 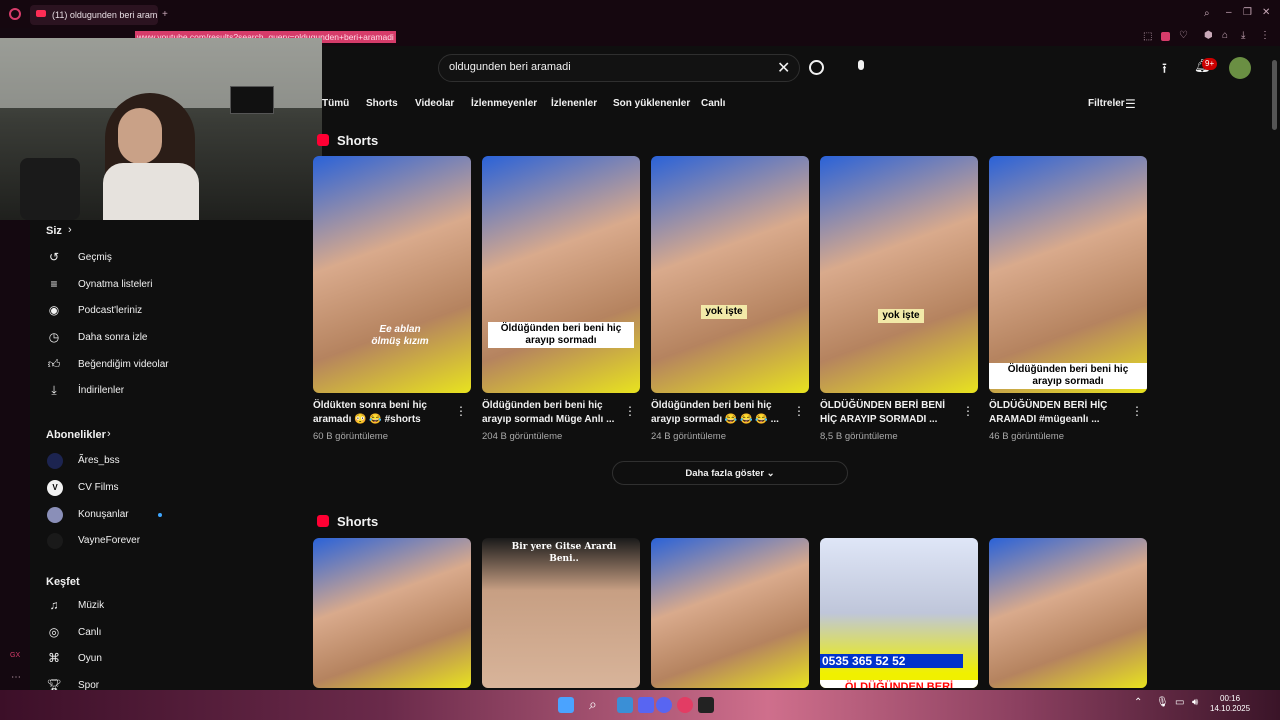 What do you see at coordinates (574, 103) in the screenshot?
I see `chip-watched: İzlenenler` at bounding box center [574, 103].